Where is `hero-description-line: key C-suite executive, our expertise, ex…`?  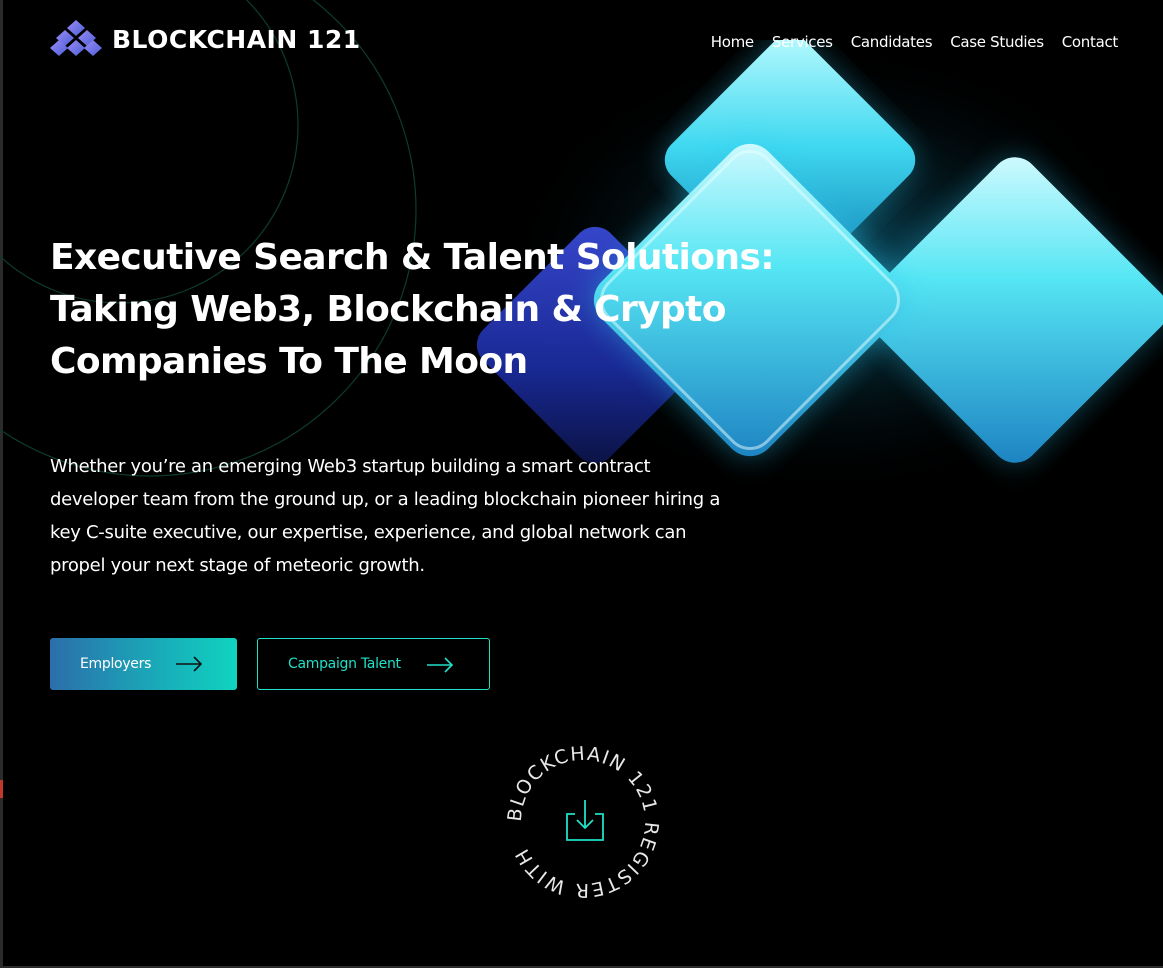 hero-description-line: key C-suite executive, our expertise, ex… is located at coordinates (368, 532).